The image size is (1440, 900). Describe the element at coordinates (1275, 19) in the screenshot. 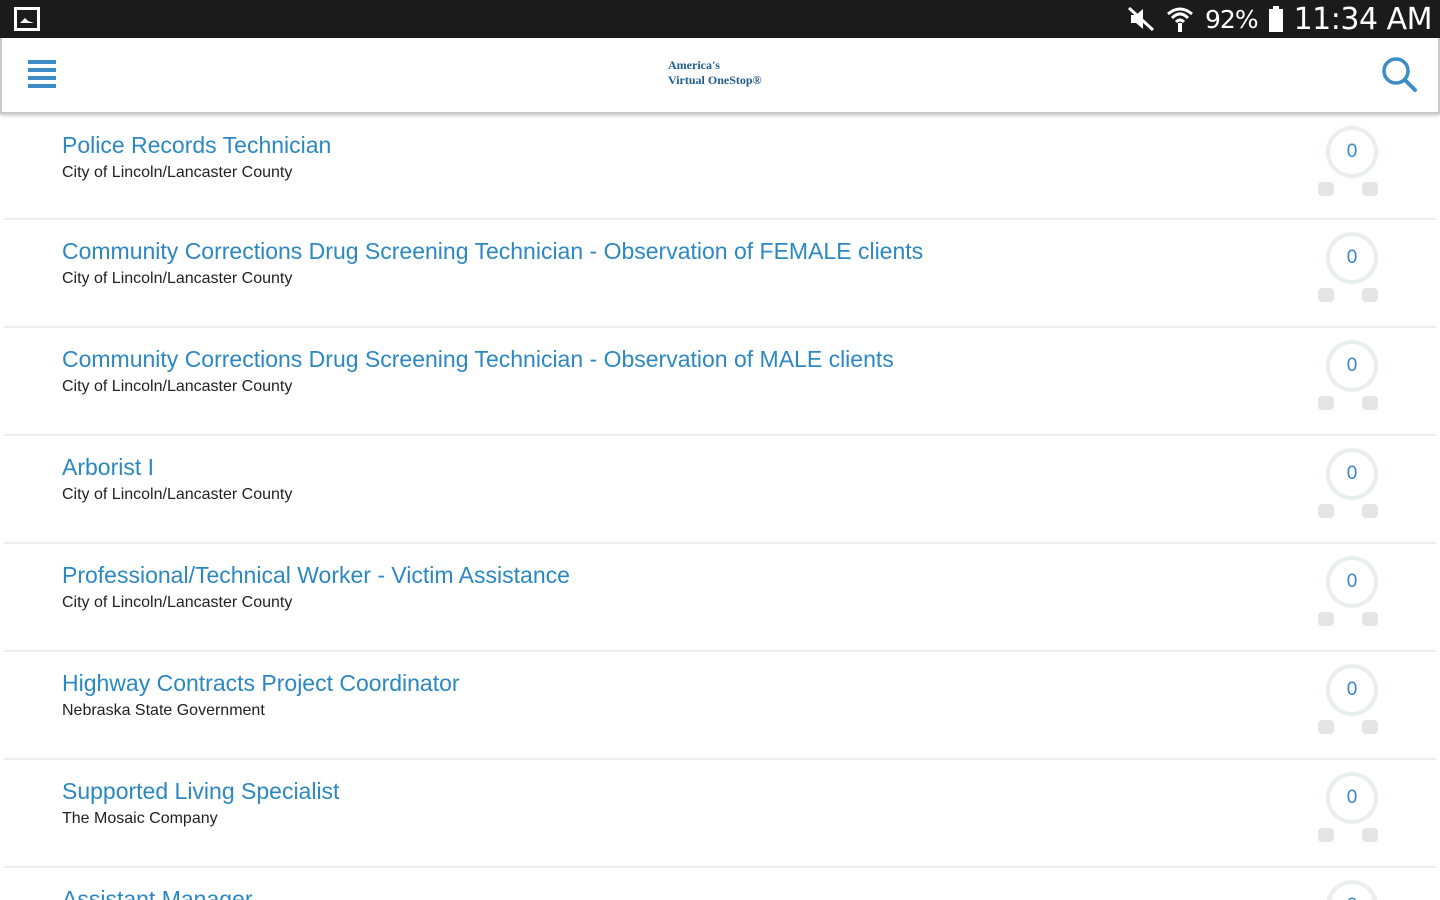

I see `battery-icon` at that location.